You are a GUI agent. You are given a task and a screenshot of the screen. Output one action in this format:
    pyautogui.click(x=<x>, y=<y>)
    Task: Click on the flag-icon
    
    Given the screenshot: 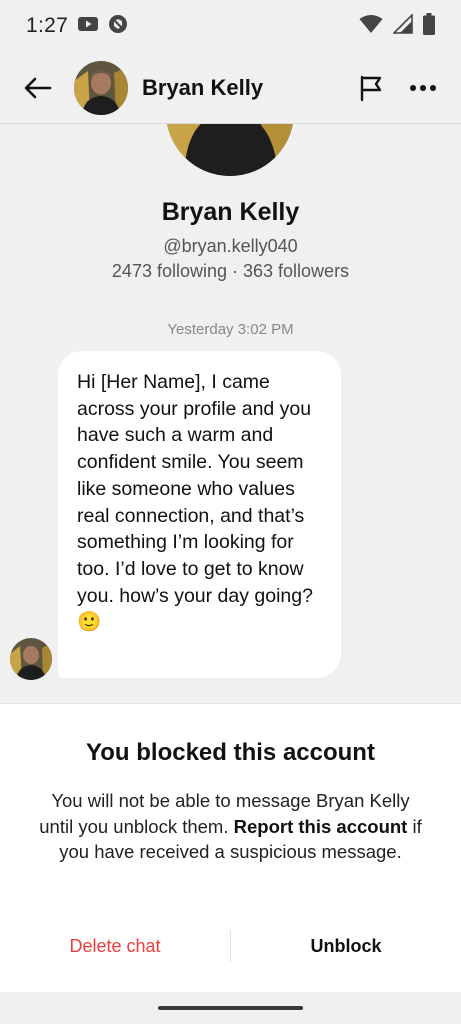 What is the action you would take?
    pyautogui.click(x=371, y=88)
    